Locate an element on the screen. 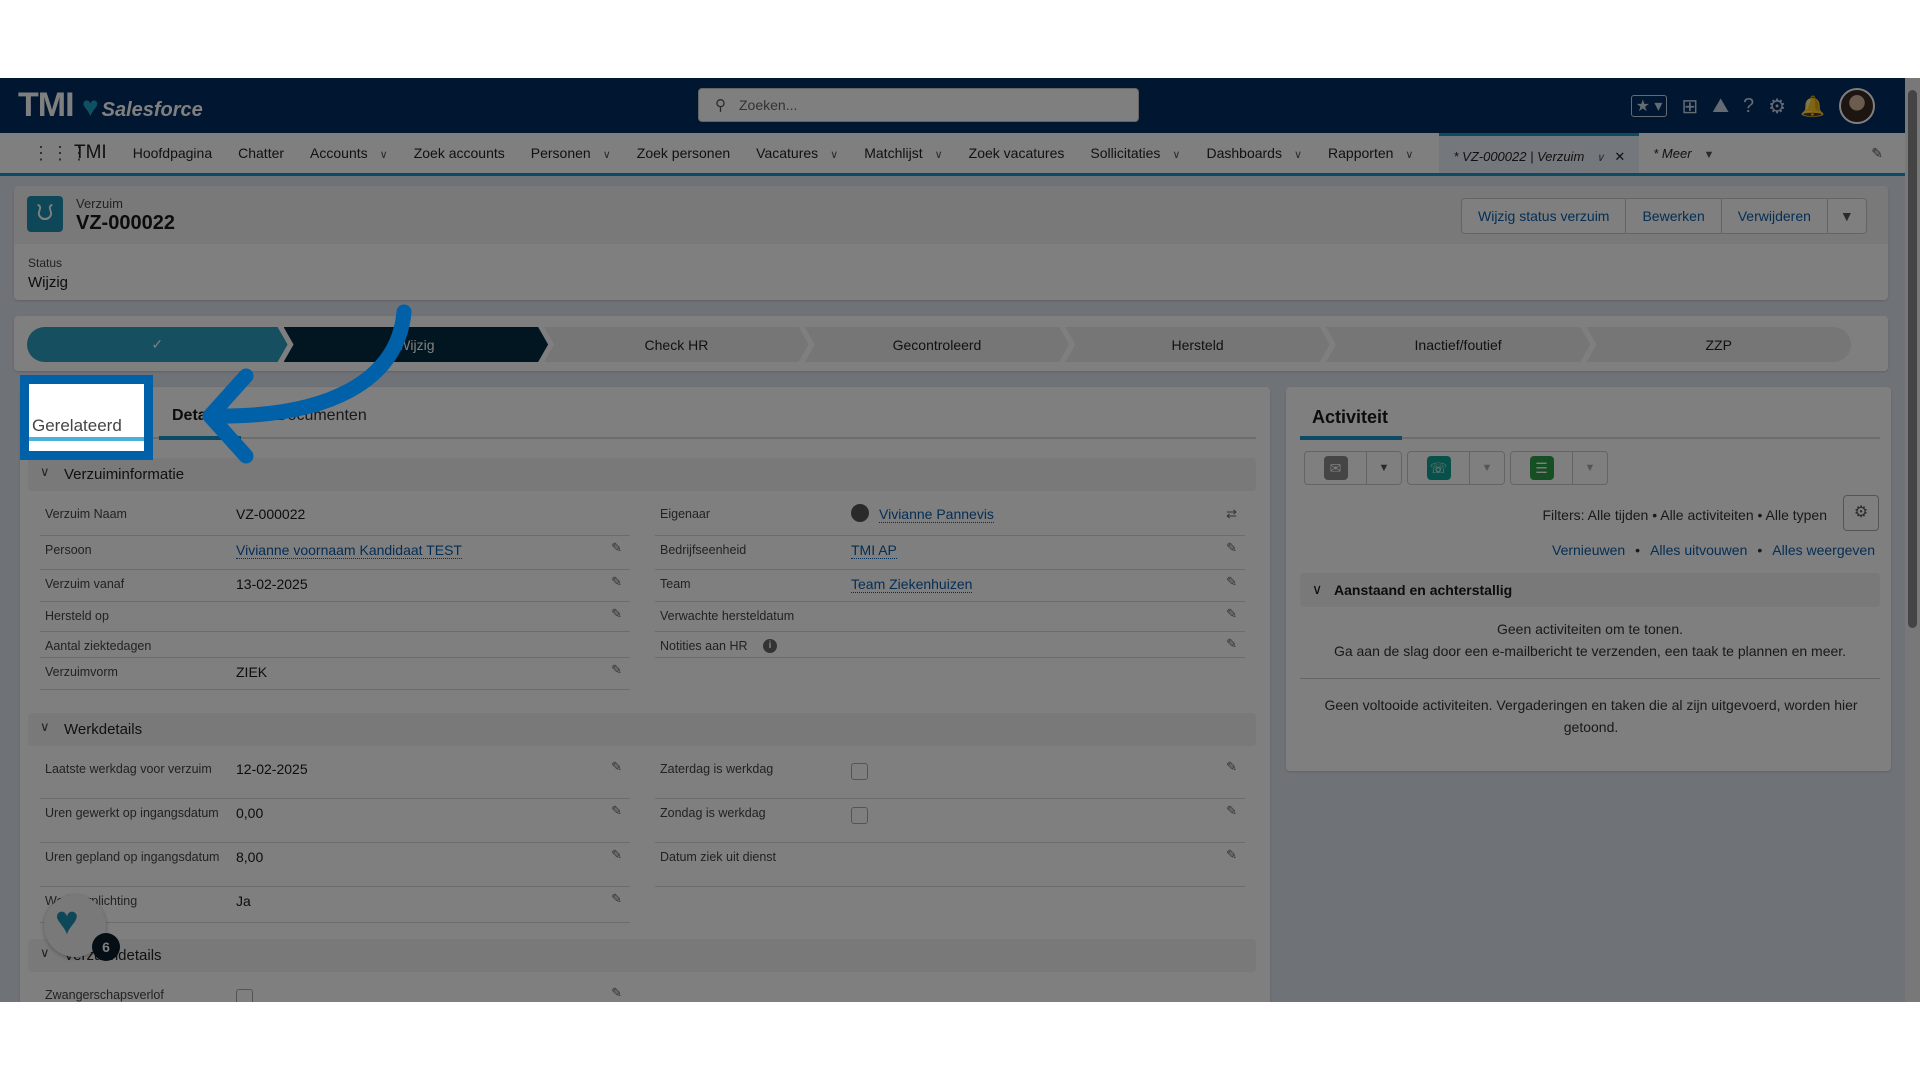  tab-gerelateerd: Gerelateerd is located at coordinates (77, 426).